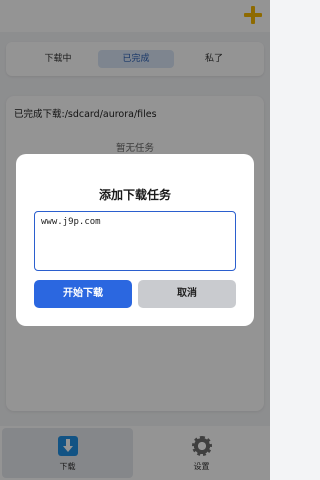 The height and width of the screenshot is (480, 320). What do you see at coordinates (187, 294) in the screenshot?
I see `cancel-button: 取消` at bounding box center [187, 294].